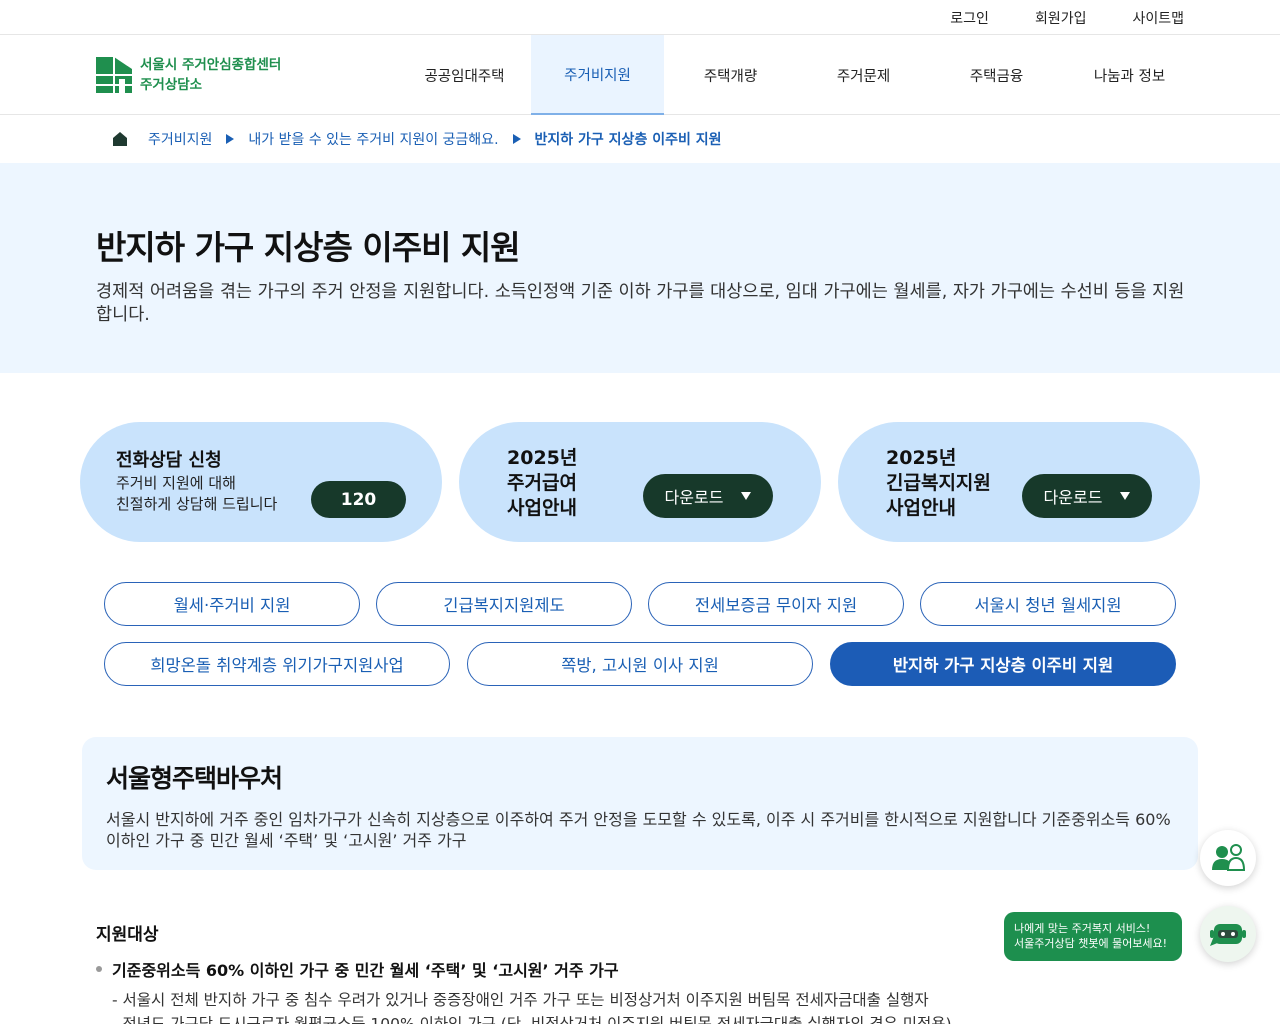 Image resolution: width=1280 pixels, height=1024 pixels. Describe the element at coordinates (211, 65) in the screenshot. I see `logo-line1: 서울시 주거안심종합센터` at that location.